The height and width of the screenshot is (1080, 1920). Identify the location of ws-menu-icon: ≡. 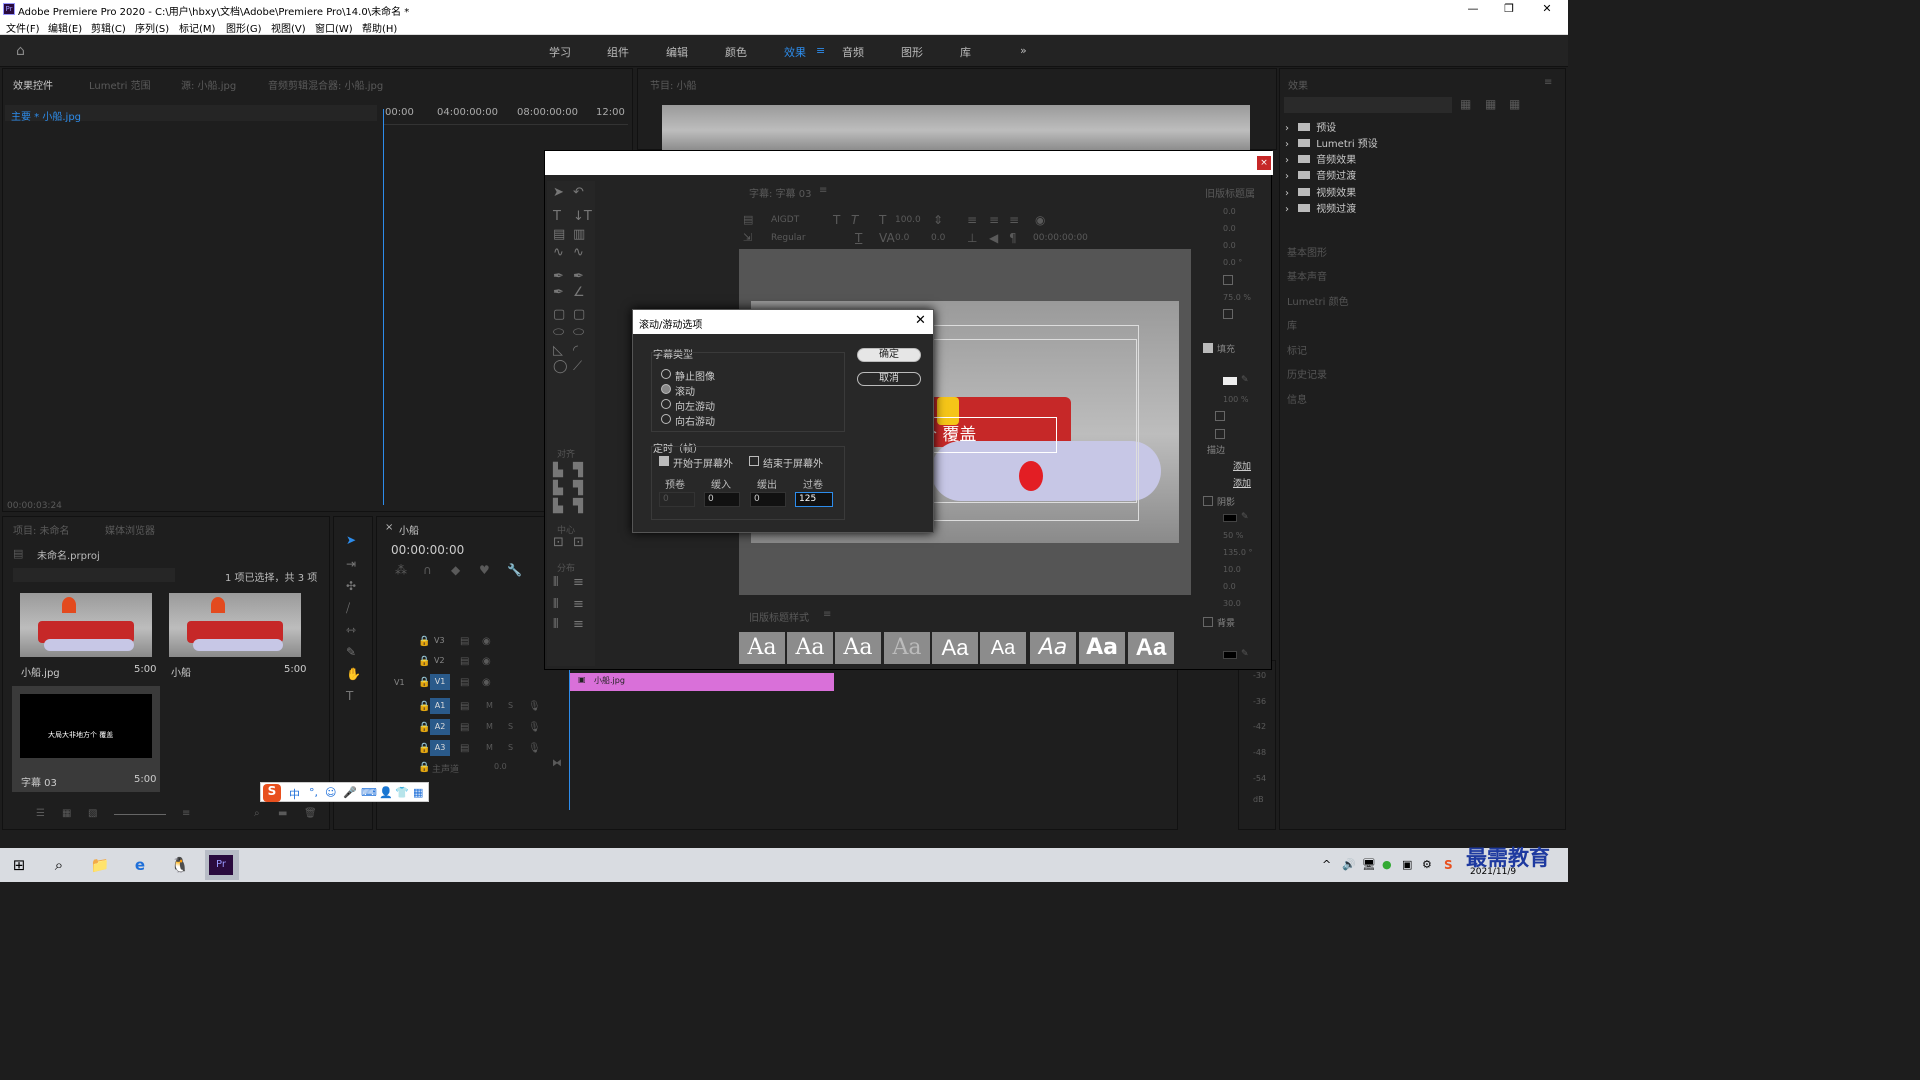
(820, 50).